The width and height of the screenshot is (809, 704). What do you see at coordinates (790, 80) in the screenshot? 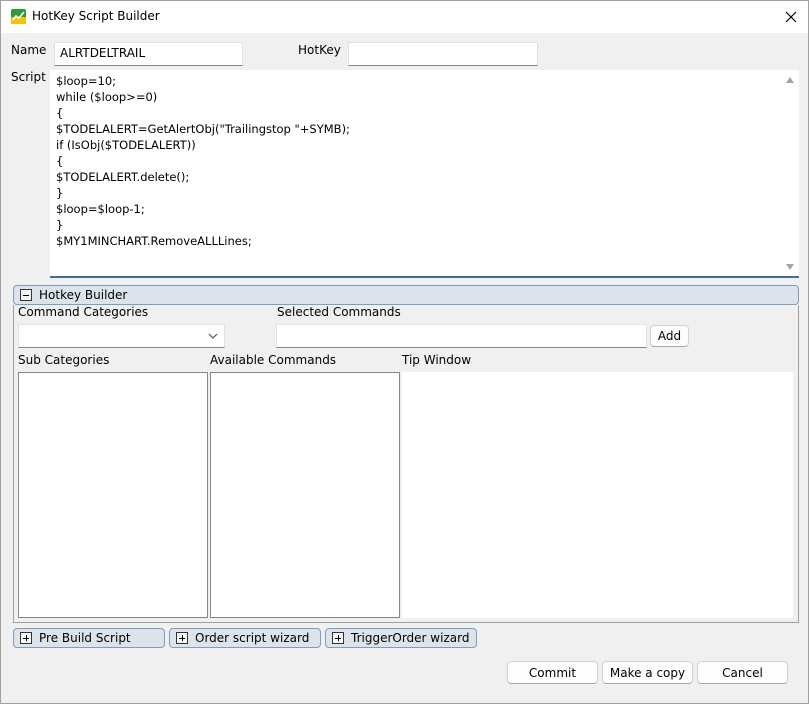
I see `scroll-up-icon` at bounding box center [790, 80].